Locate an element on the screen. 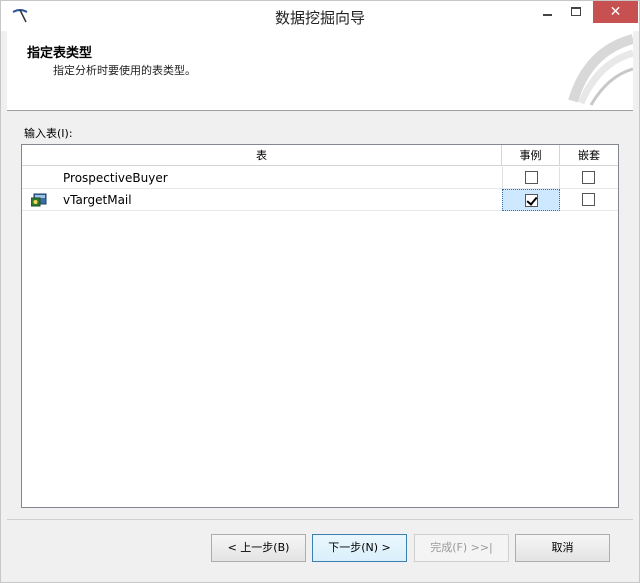  wizard-graphic-icon is located at coordinates (600, 70).